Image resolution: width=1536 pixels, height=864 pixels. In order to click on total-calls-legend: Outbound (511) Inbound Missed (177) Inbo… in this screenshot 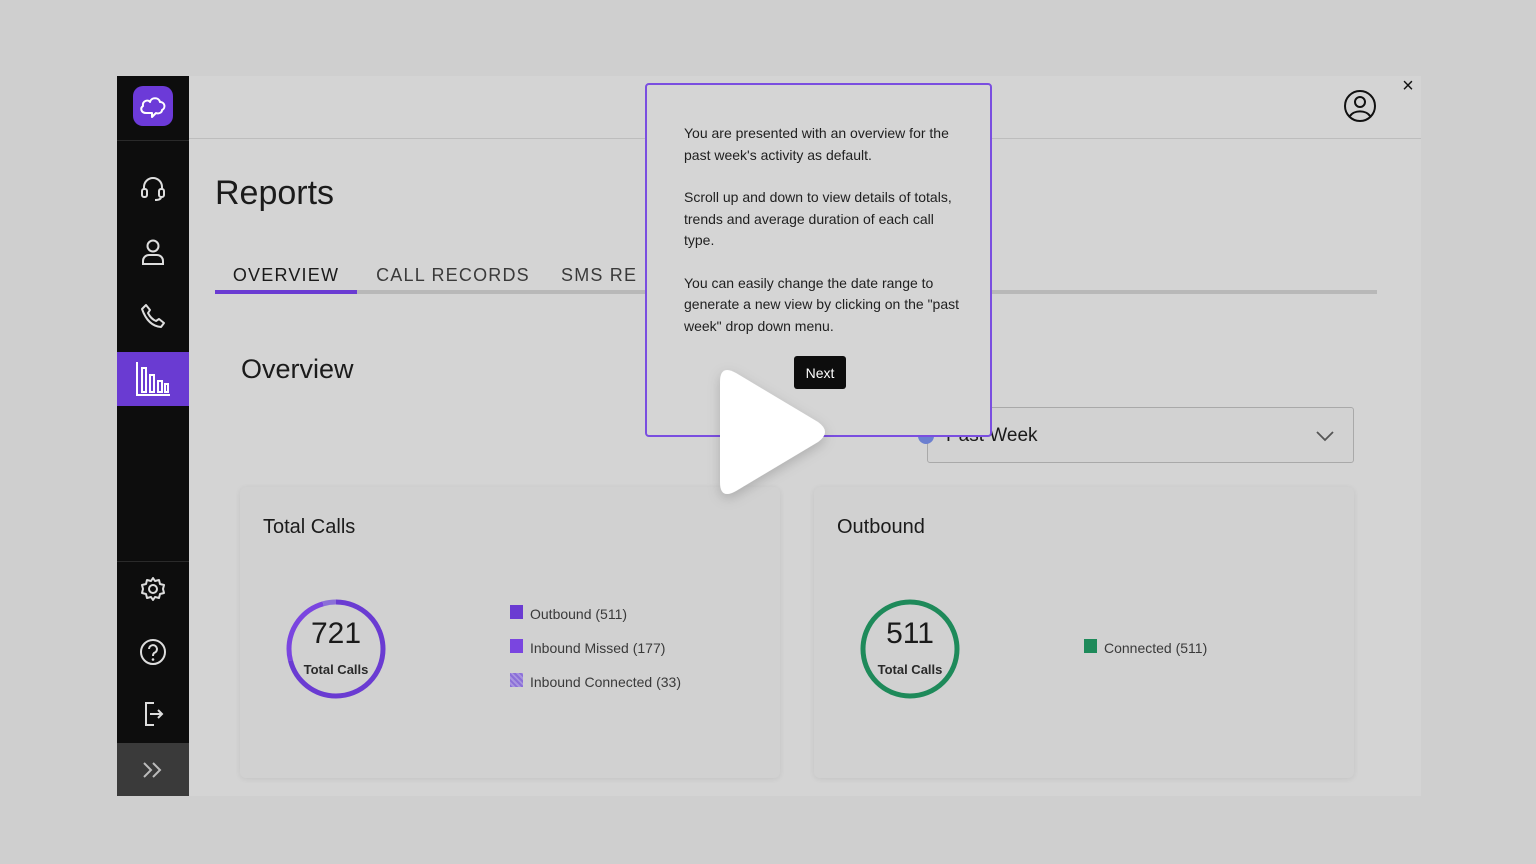, I will do `click(595, 648)`.